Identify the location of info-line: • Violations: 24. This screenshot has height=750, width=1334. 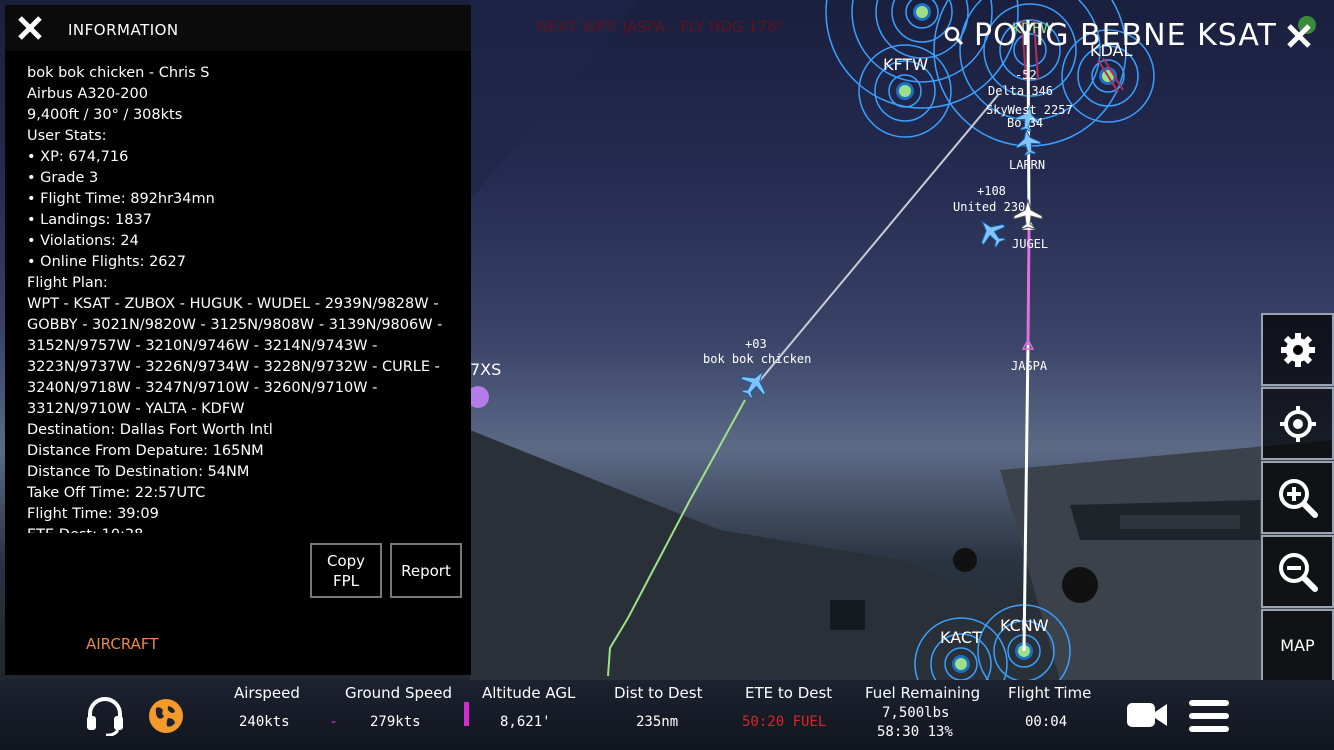
(83, 241).